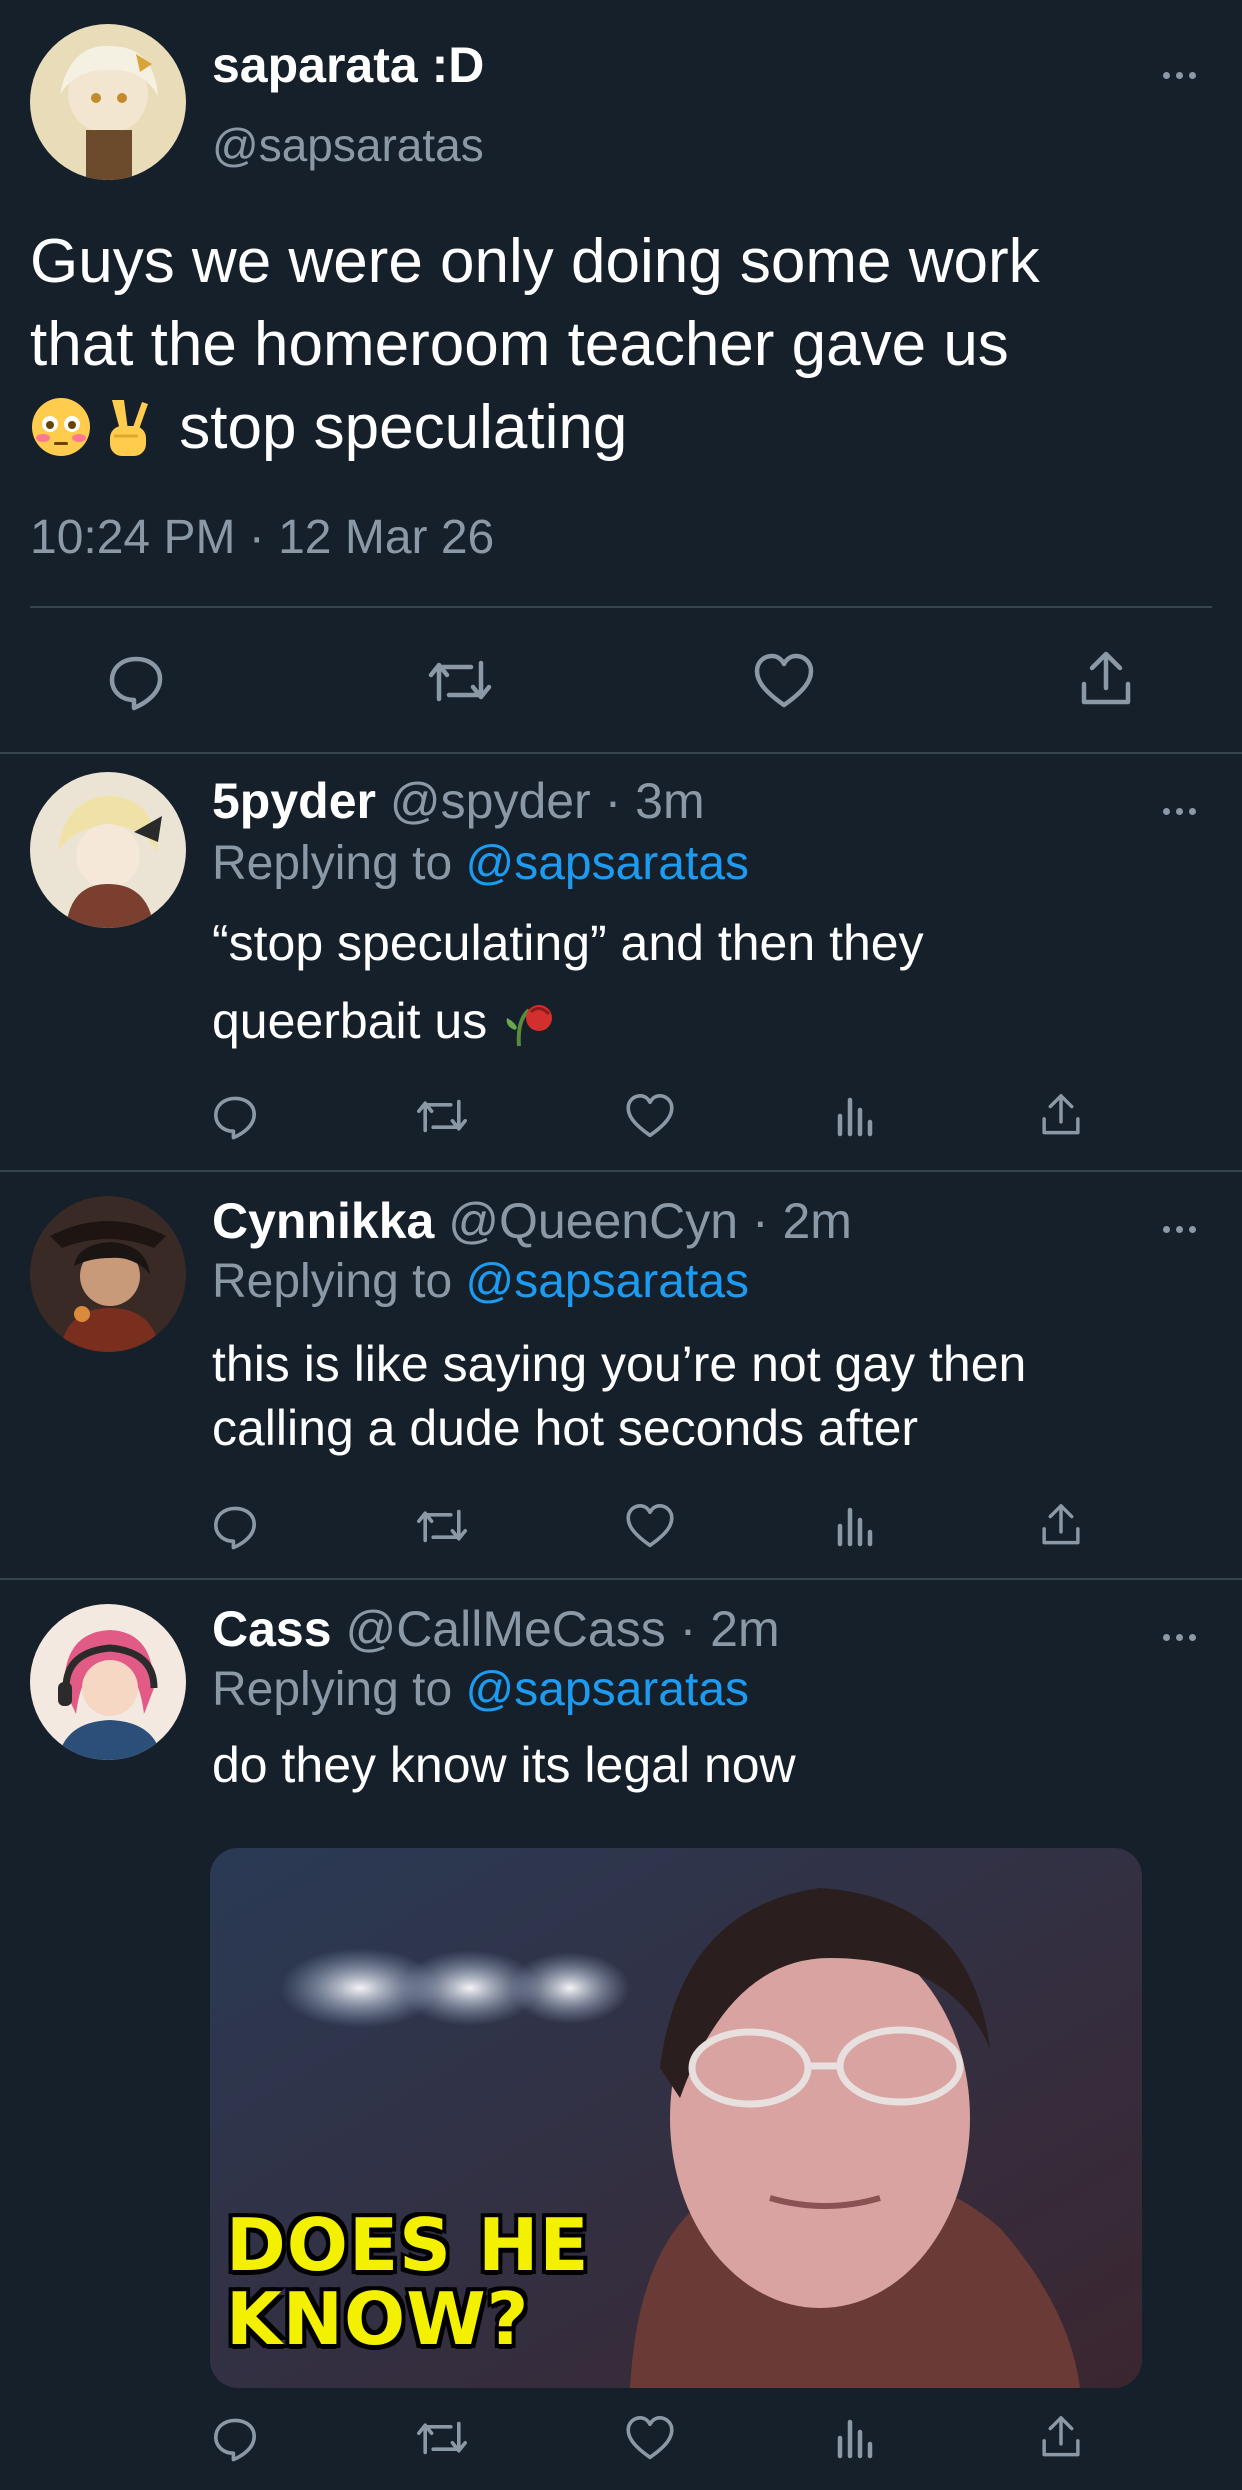 Image resolution: width=1242 pixels, height=2490 pixels. I want to click on reply-author-name: Cynnikka, so click(323, 1221).